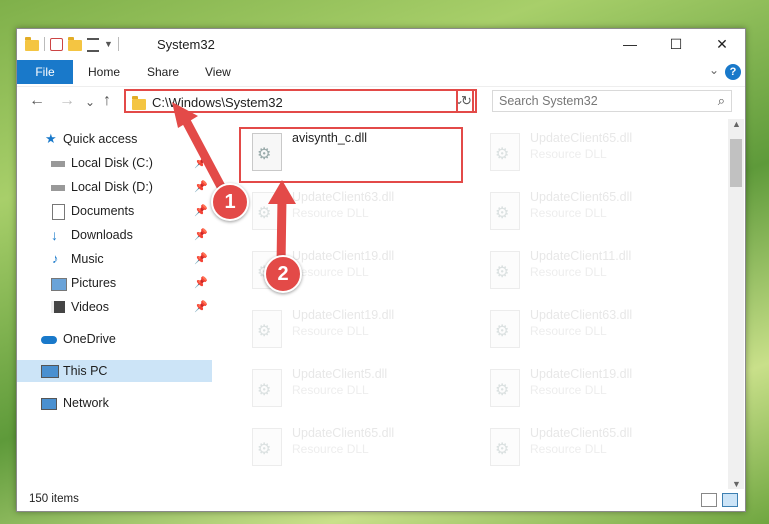 The height and width of the screenshot is (524, 769). Describe the element at coordinates (736, 163) in the screenshot. I see `scrollbar-thumb` at that location.